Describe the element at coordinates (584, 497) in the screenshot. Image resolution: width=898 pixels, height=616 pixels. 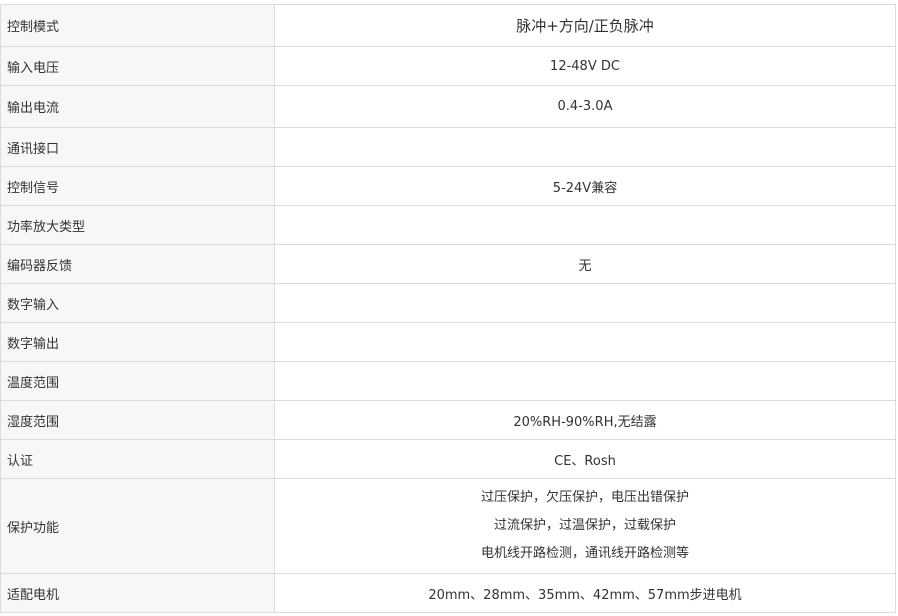
I see `protection-line: 过压保护，欠压保护，电压出错保护` at that location.